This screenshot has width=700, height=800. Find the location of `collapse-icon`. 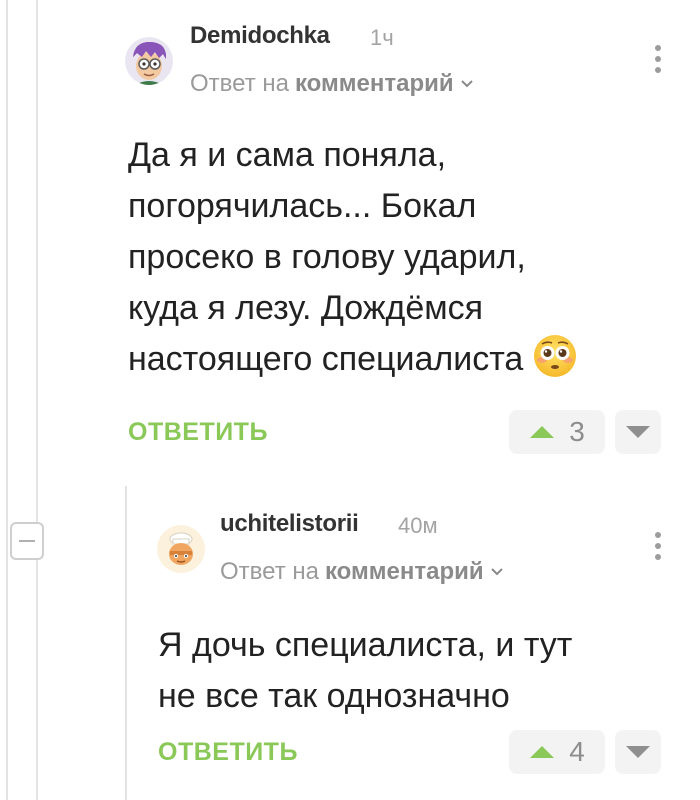

collapse-icon is located at coordinates (27, 541).